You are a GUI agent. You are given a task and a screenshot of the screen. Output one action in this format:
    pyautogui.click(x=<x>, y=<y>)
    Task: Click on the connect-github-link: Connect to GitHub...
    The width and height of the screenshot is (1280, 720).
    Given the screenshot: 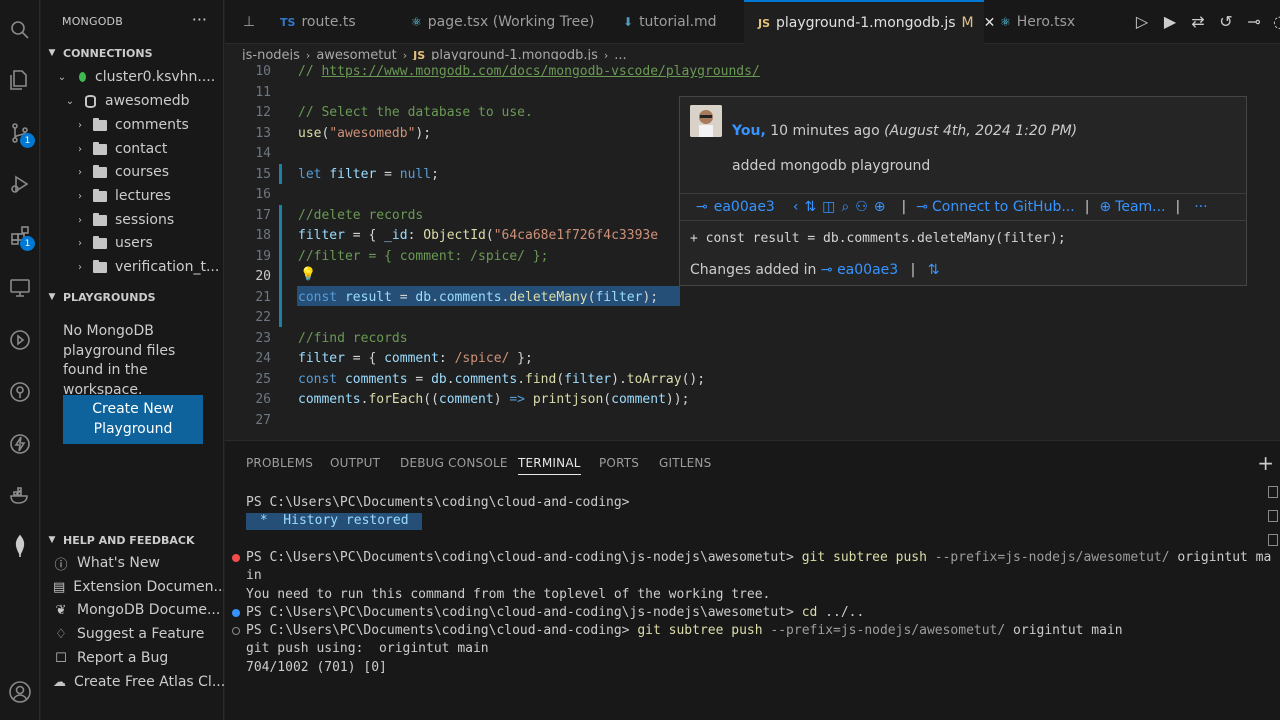 What is the action you would take?
    pyautogui.click(x=1003, y=207)
    